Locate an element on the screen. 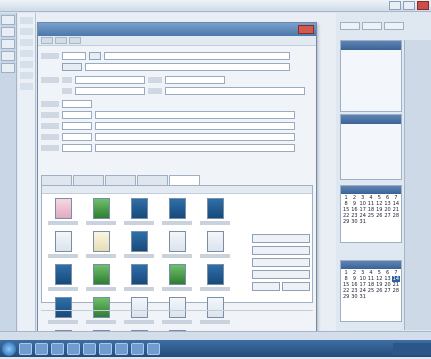  tab-images is located at coordinates (184, 180).